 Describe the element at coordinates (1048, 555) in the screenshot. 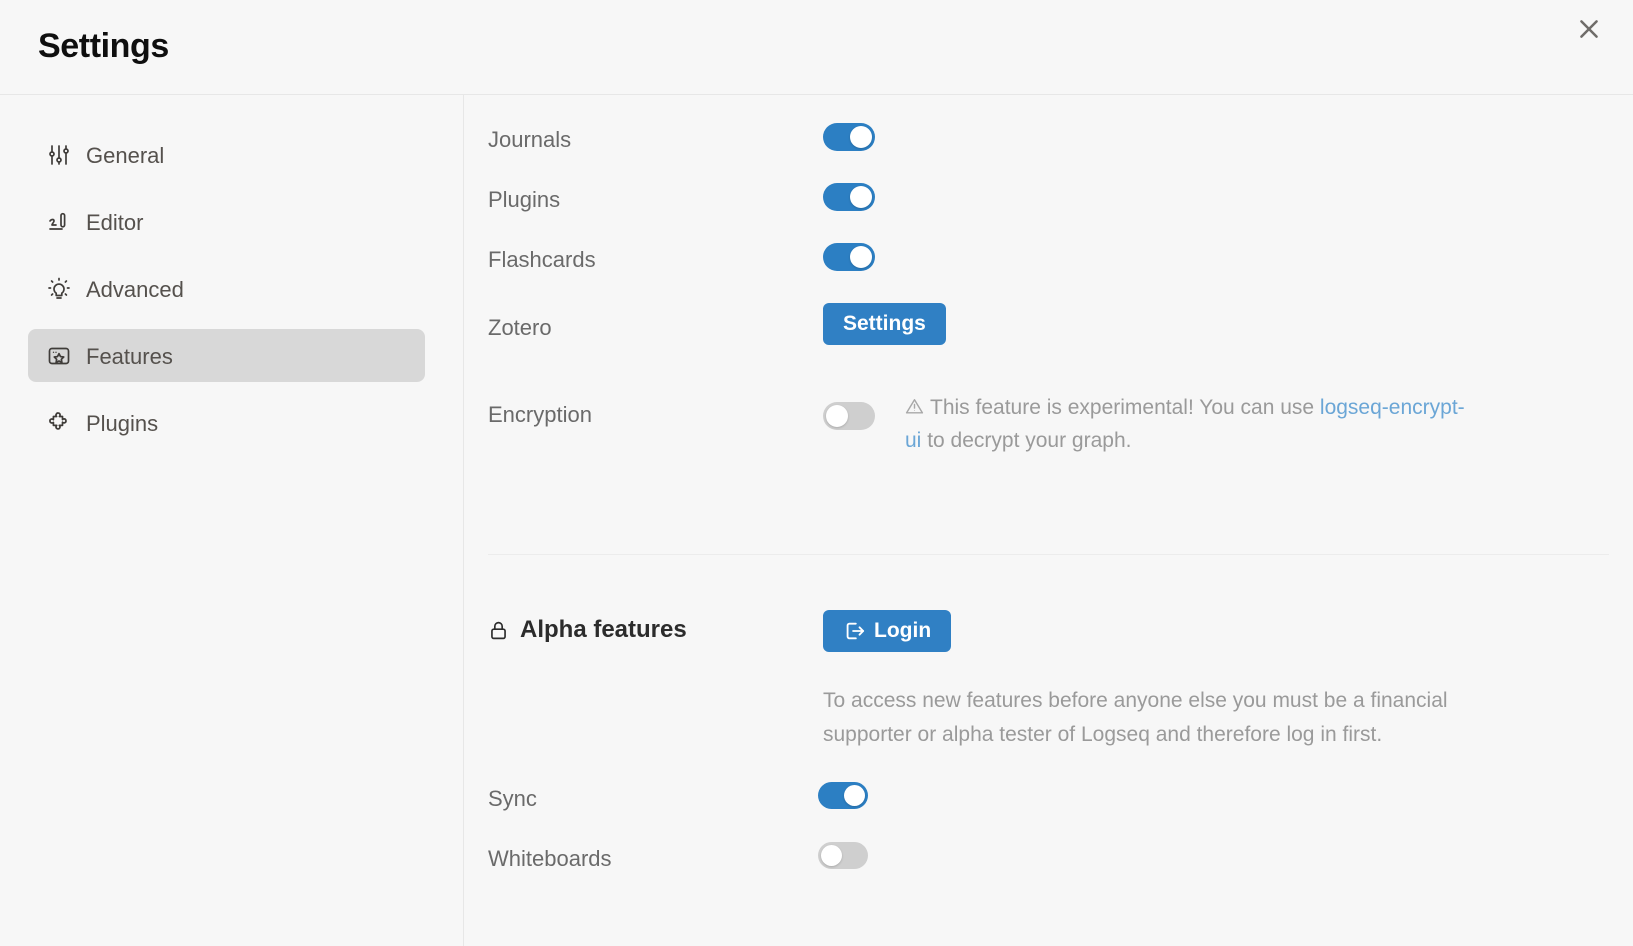

I see `section-divider` at that location.